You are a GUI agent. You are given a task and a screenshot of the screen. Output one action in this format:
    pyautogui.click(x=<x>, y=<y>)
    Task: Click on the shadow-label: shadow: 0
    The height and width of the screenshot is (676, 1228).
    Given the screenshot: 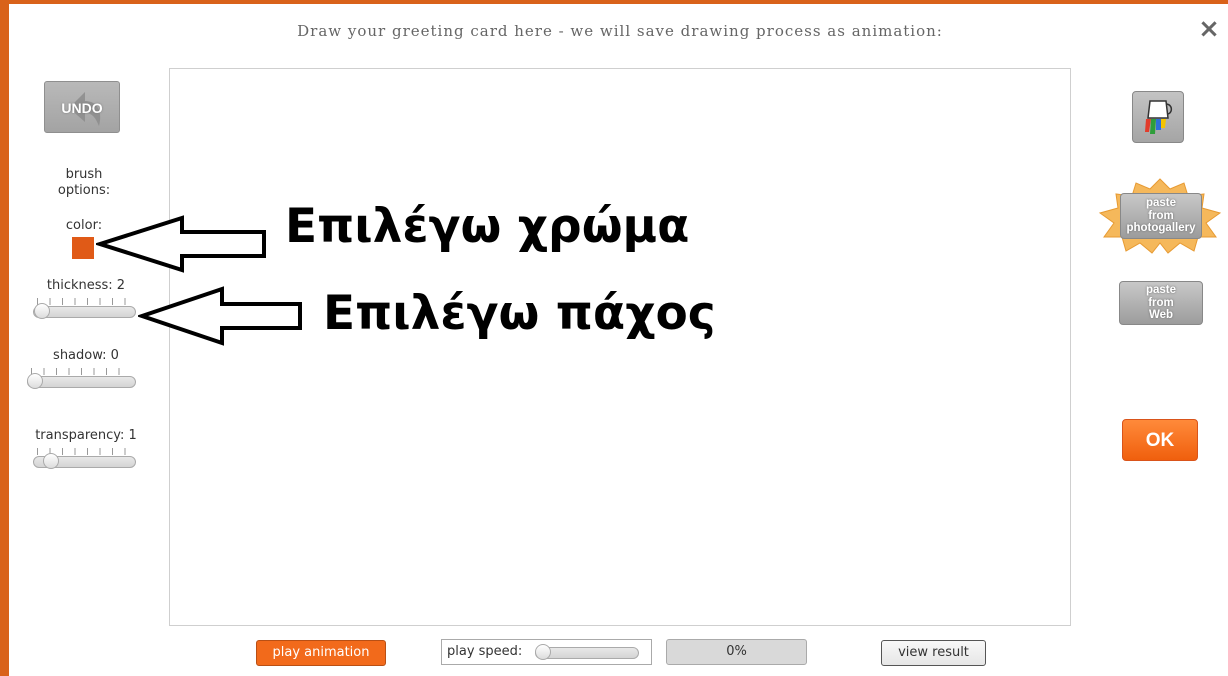 What is the action you would take?
    pyautogui.click(x=86, y=355)
    